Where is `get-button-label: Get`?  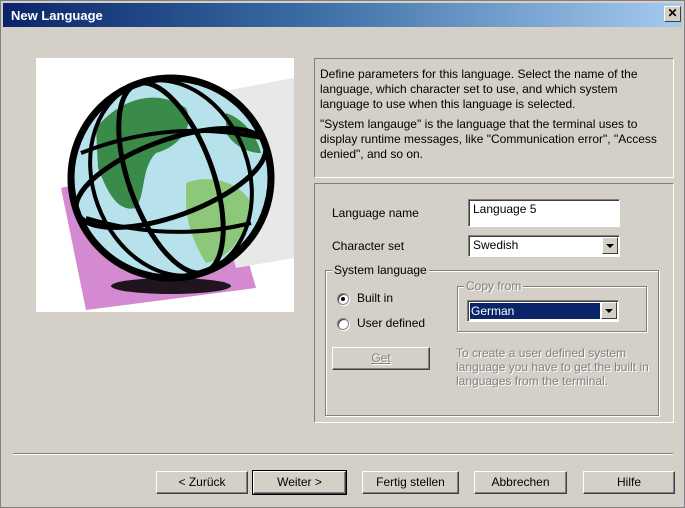 get-button-label: Get is located at coordinates (381, 358).